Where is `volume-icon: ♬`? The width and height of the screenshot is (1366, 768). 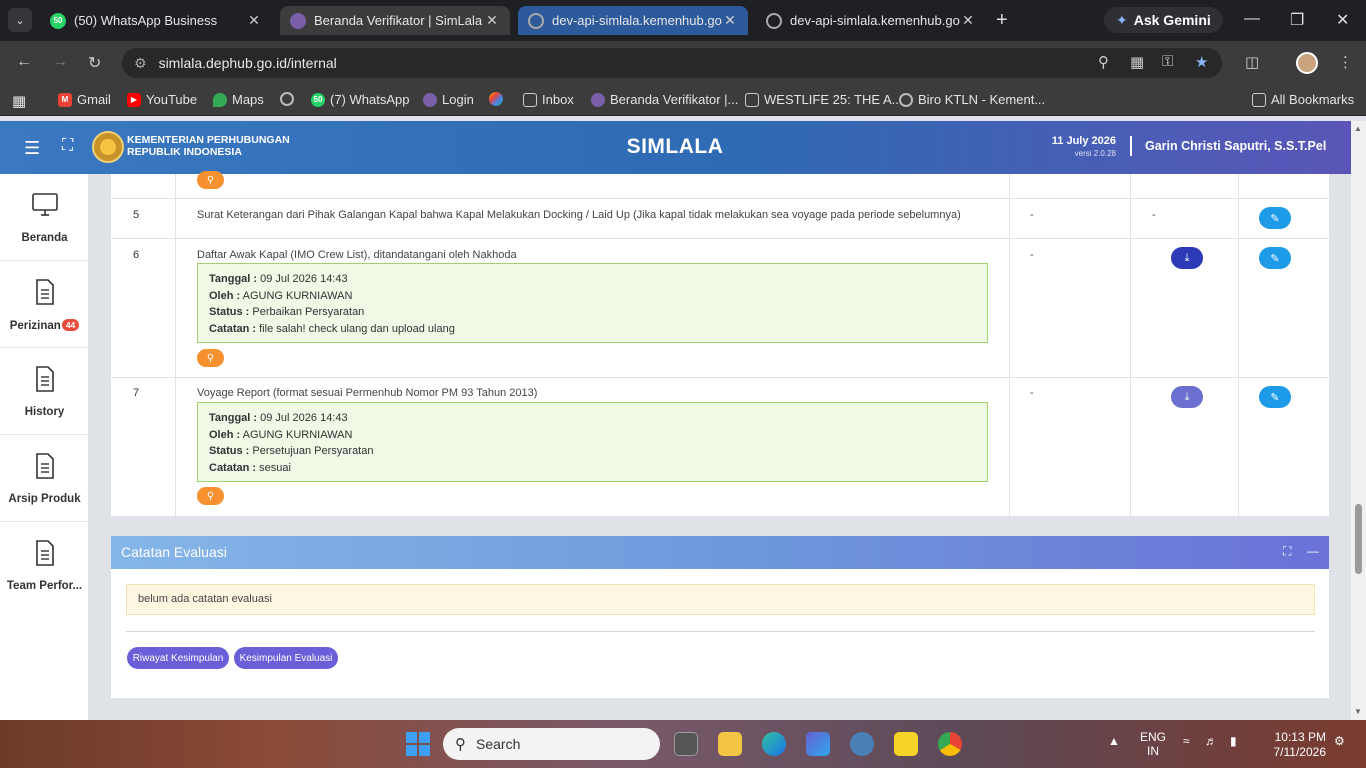 volume-icon: ♬ is located at coordinates (1211, 741).